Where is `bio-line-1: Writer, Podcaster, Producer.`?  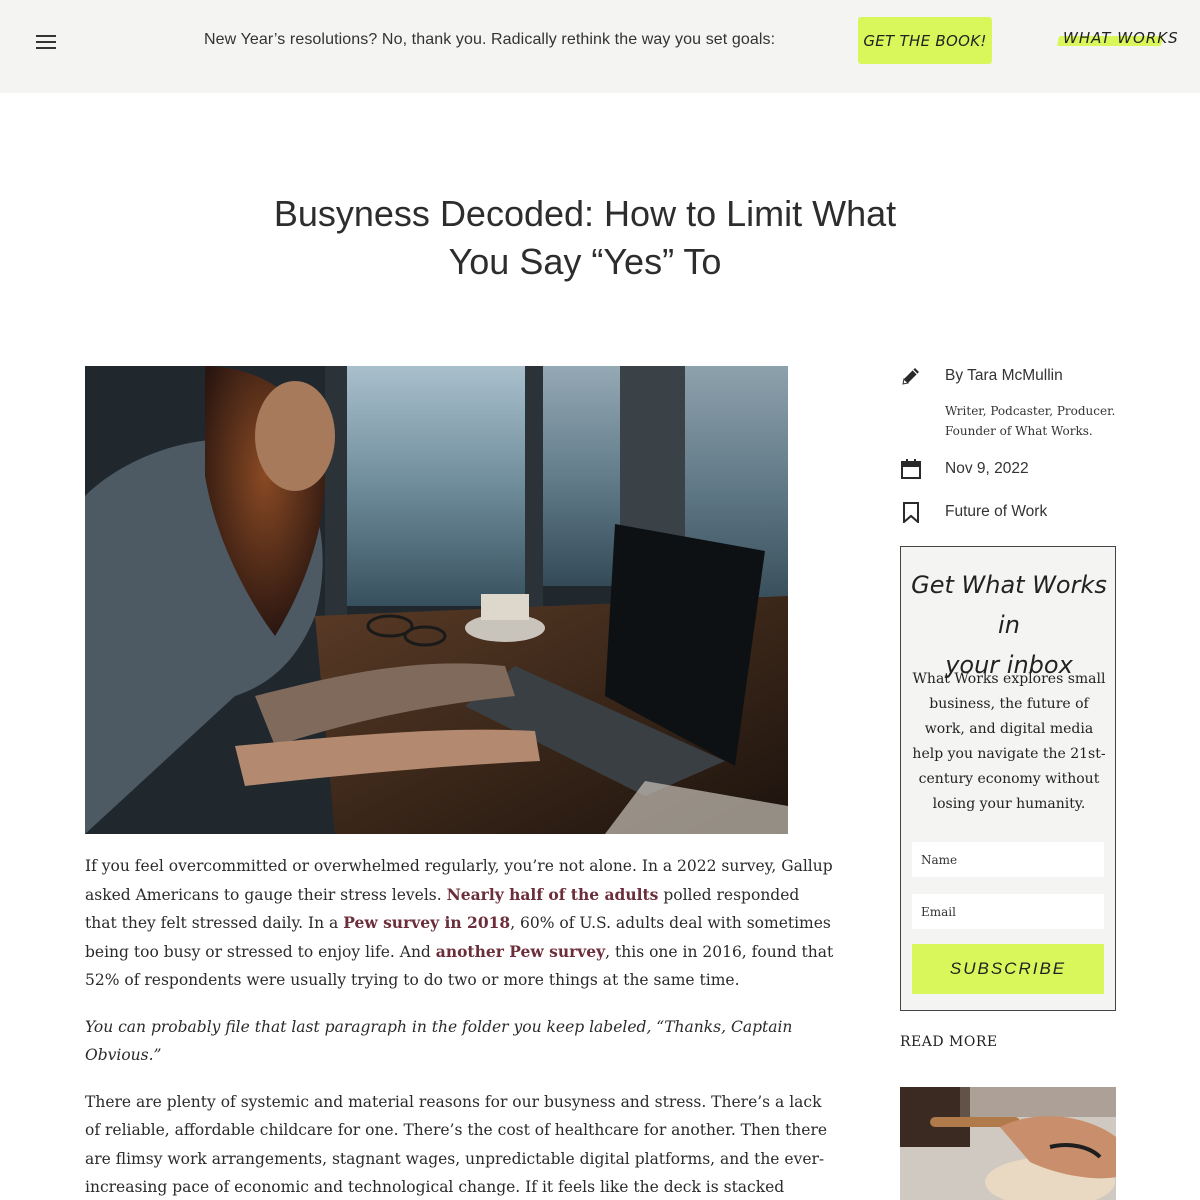
bio-line-1: Writer, Podcaster, Producer. is located at coordinates (1030, 411).